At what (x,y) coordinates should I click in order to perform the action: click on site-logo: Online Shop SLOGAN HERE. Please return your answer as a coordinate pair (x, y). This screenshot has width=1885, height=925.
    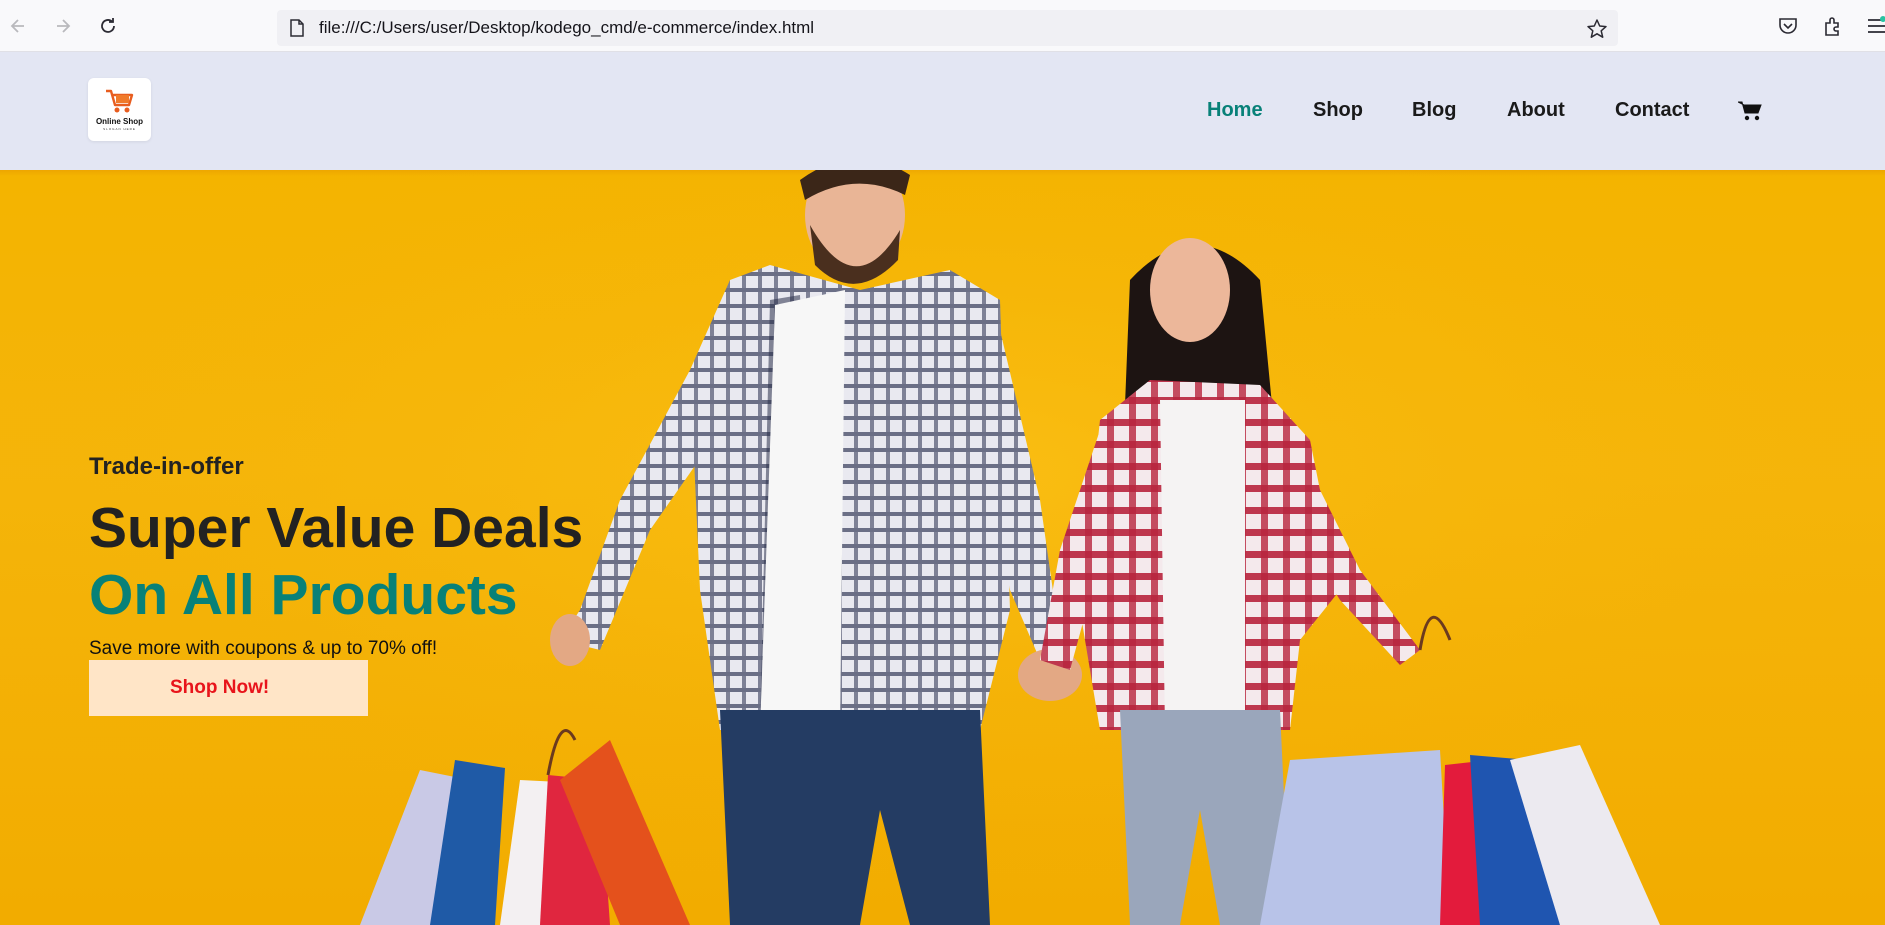
    Looking at the image, I should click on (119, 109).